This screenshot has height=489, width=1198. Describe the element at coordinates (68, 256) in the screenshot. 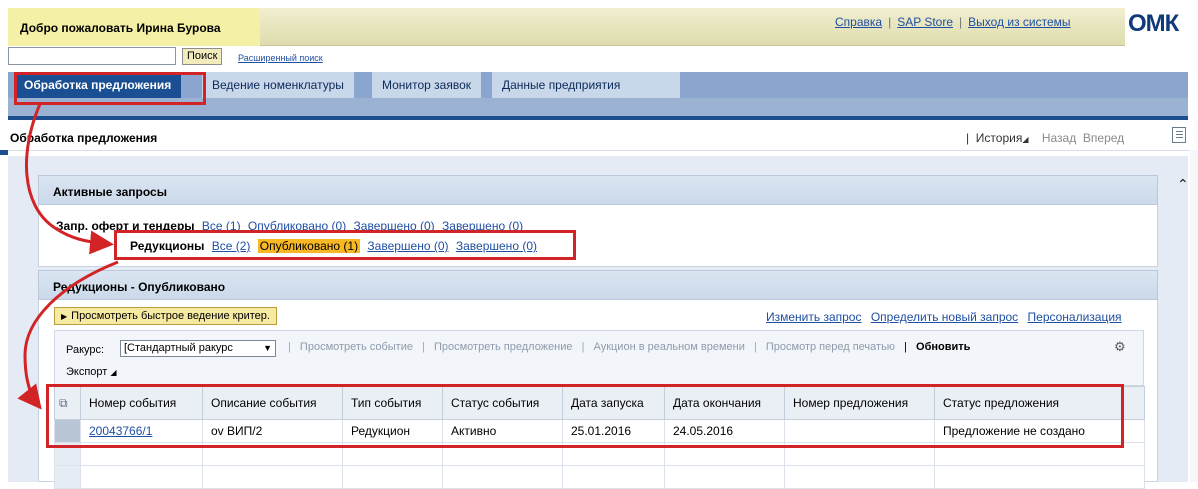

I see `annotation-arrows` at that location.